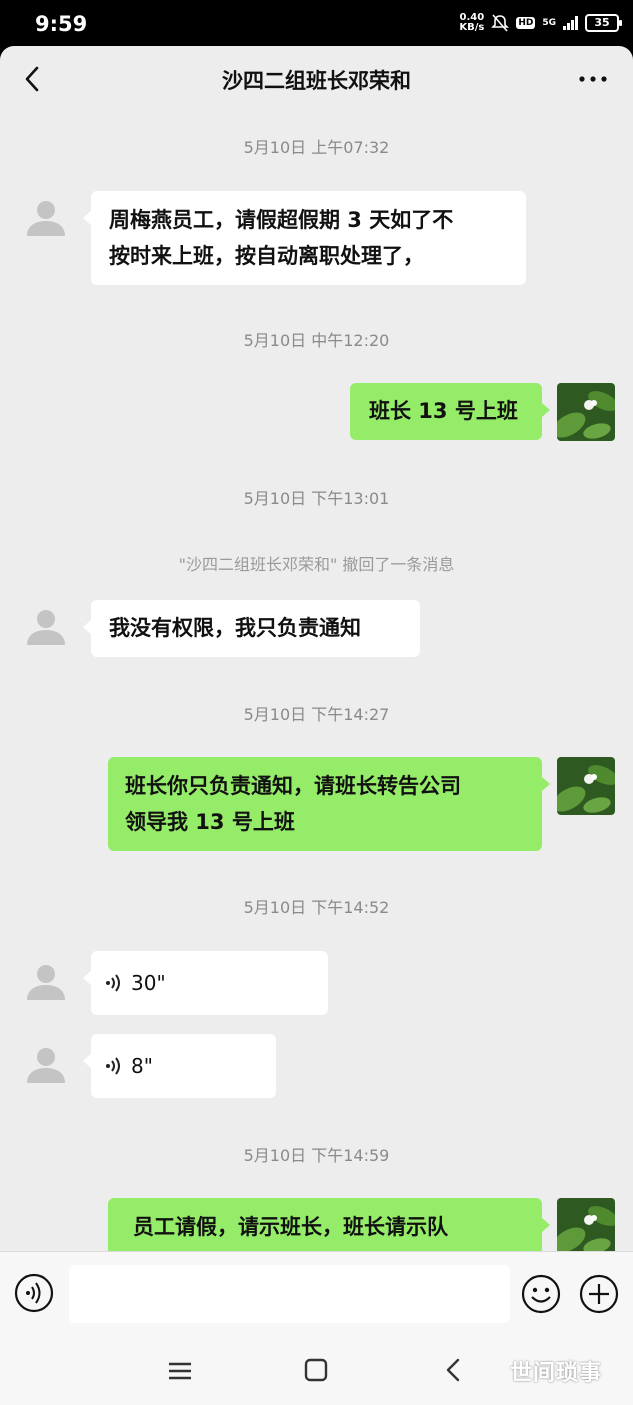 Image resolution: width=633 pixels, height=1405 pixels. What do you see at coordinates (251, 628) in the screenshot?
I see `incoming-message: 我没有权限，我只负责通知` at bounding box center [251, 628].